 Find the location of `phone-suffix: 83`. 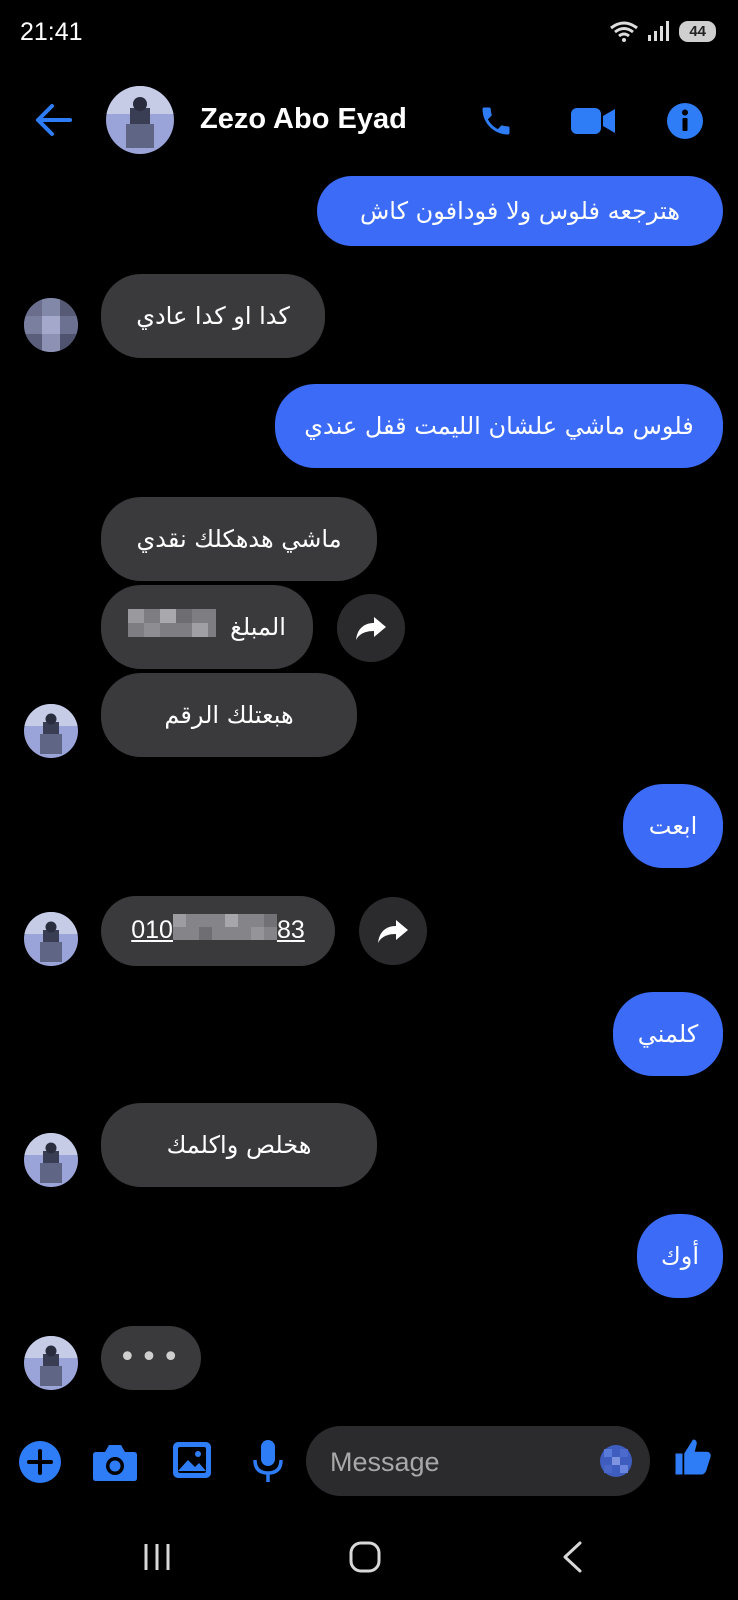

phone-suffix: 83 is located at coordinates (290, 930).